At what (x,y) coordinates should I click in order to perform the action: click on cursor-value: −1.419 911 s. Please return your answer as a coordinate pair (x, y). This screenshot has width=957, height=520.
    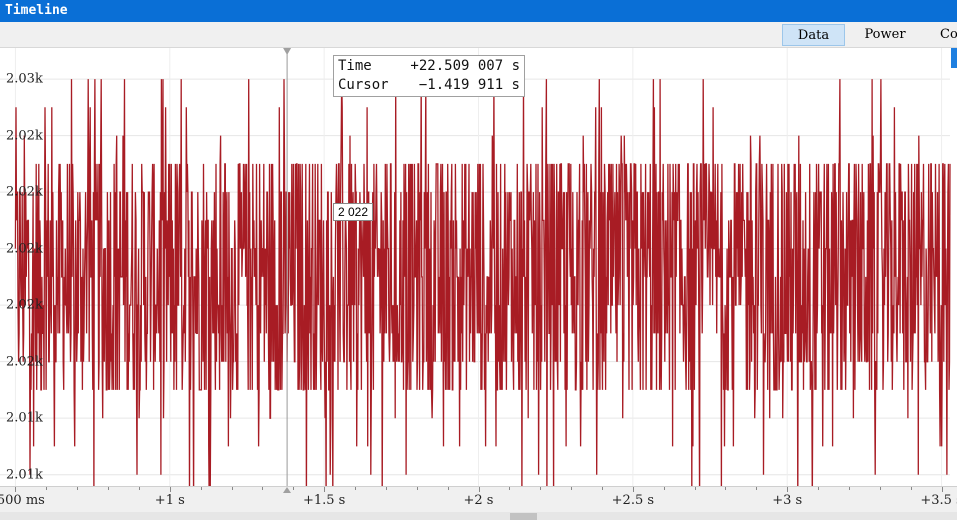
    Looking at the image, I should click on (469, 85).